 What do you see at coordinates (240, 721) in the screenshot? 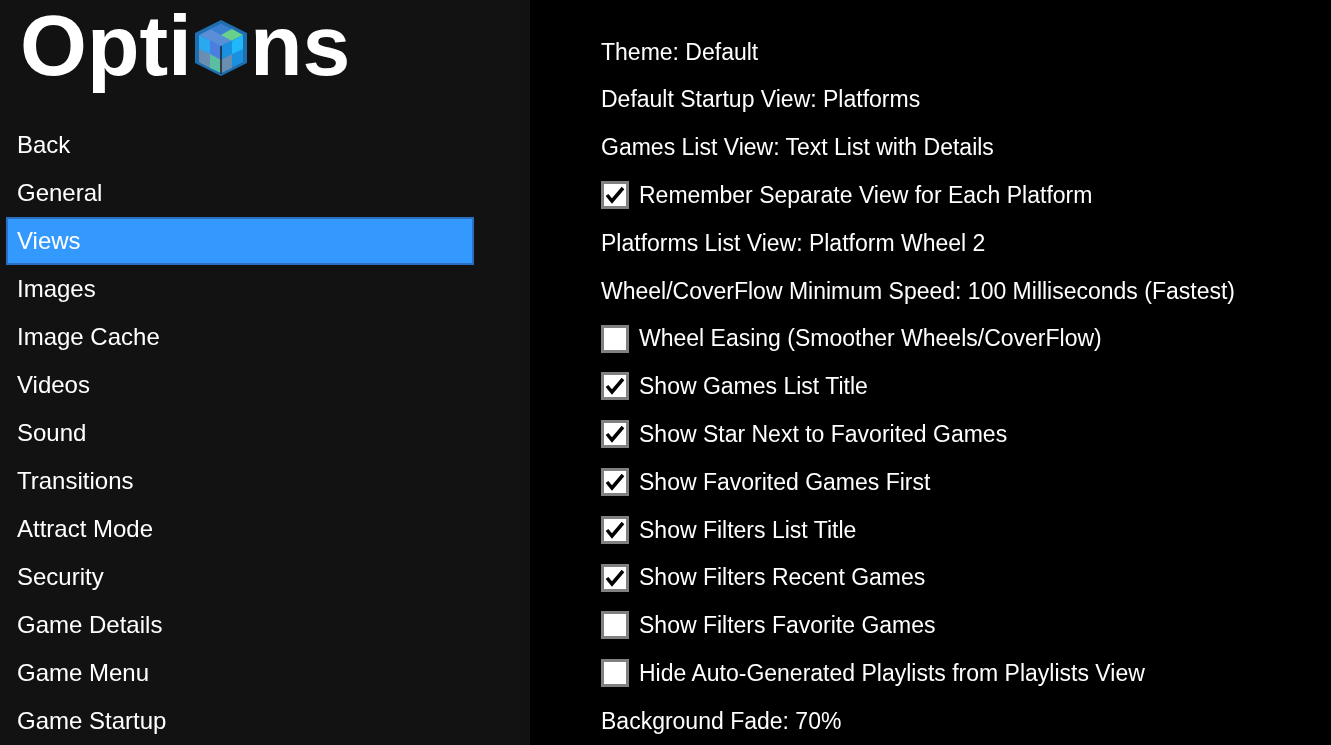
I see `sidebar-item: Game Startup` at bounding box center [240, 721].